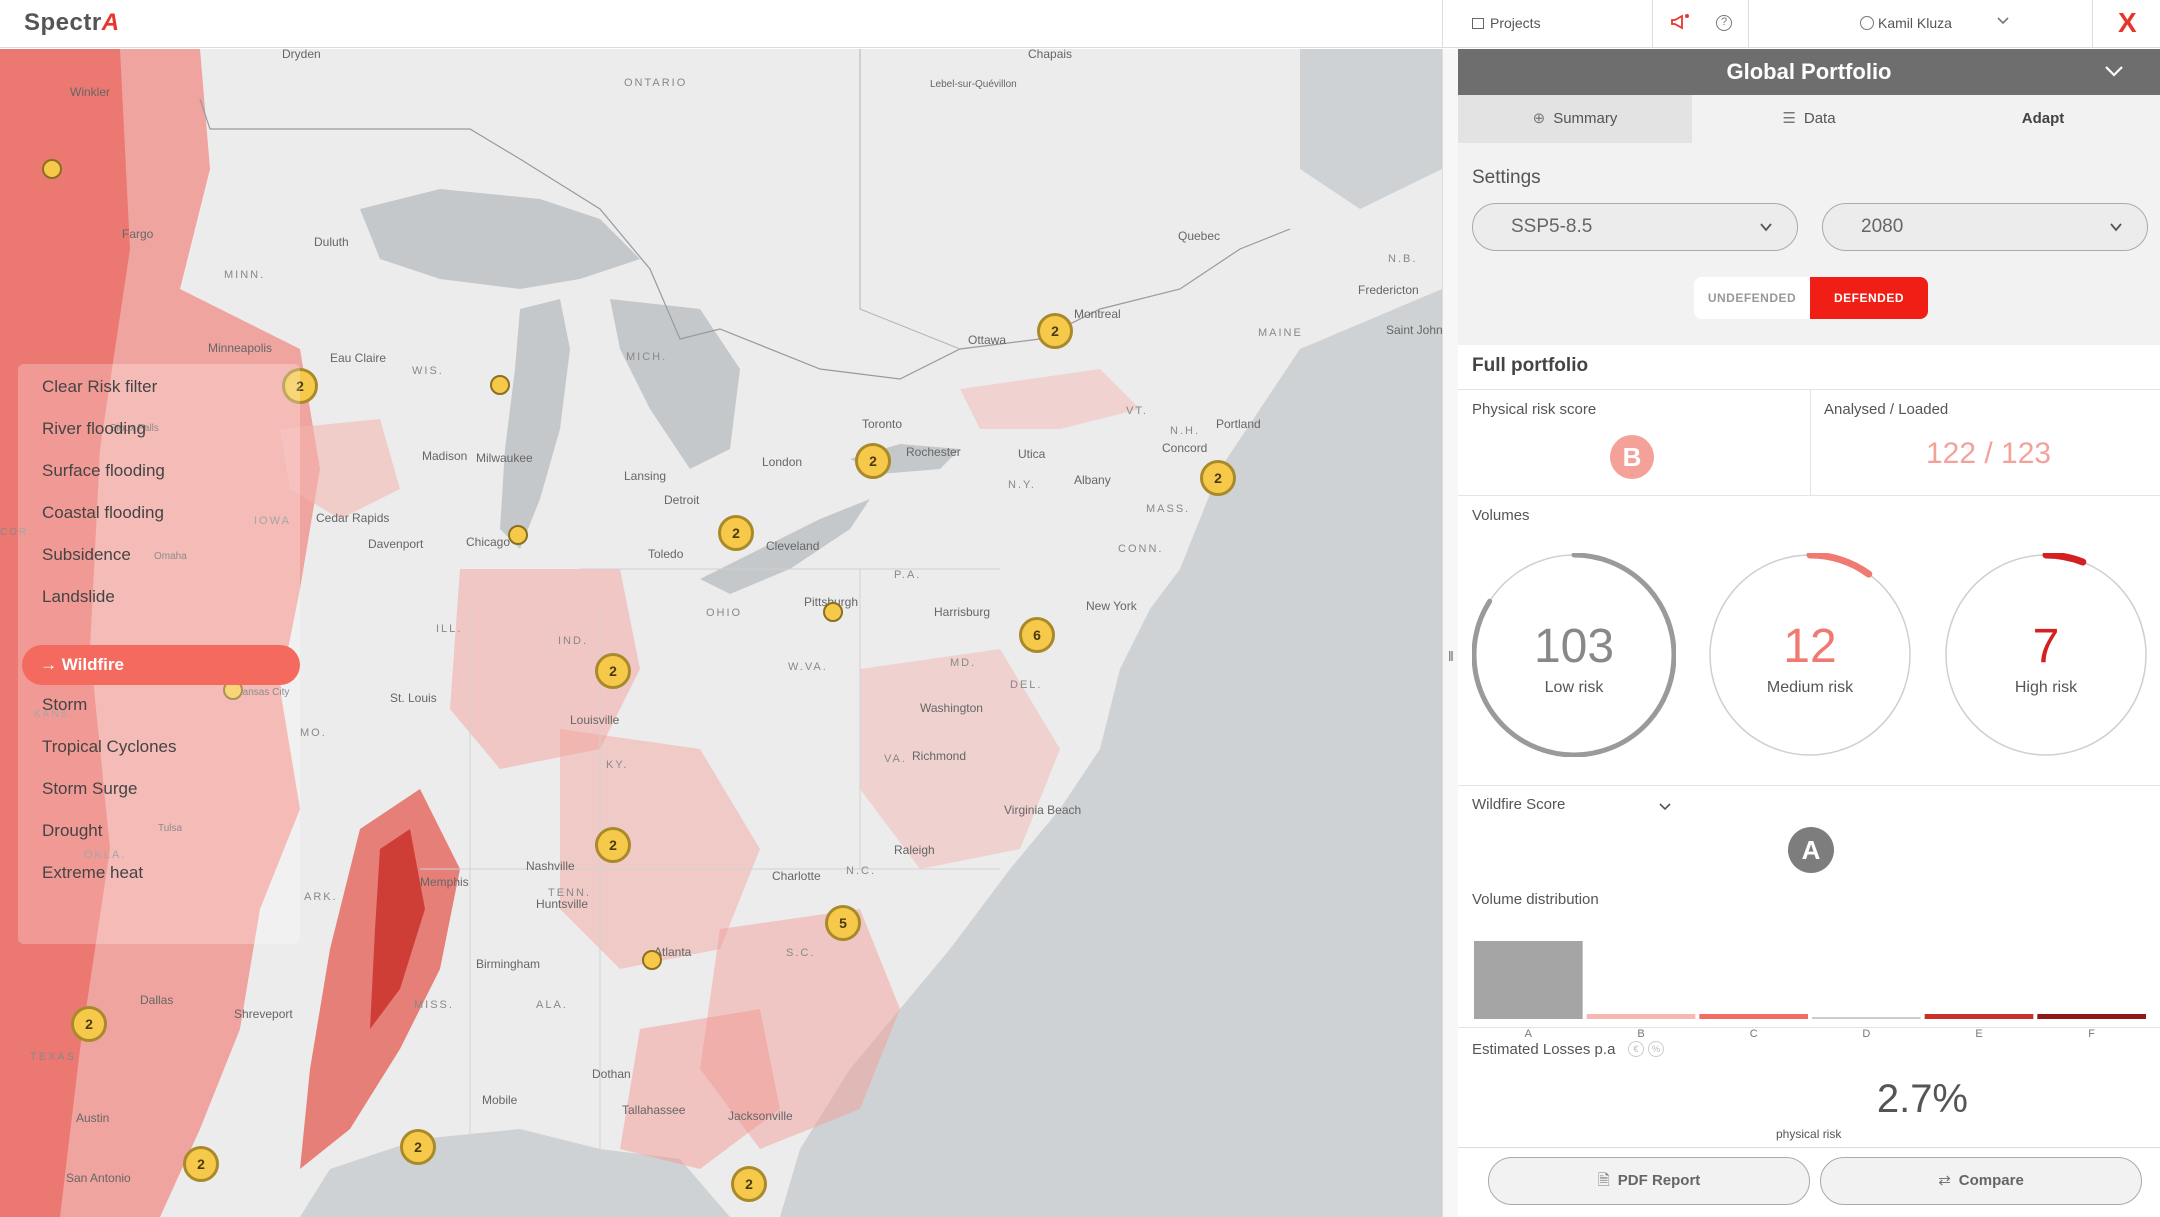 The height and width of the screenshot is (1217, 2160). Describe the element at coordinates (157, 1000) in the screenshot. I see `map-label: Dallas` at that location.